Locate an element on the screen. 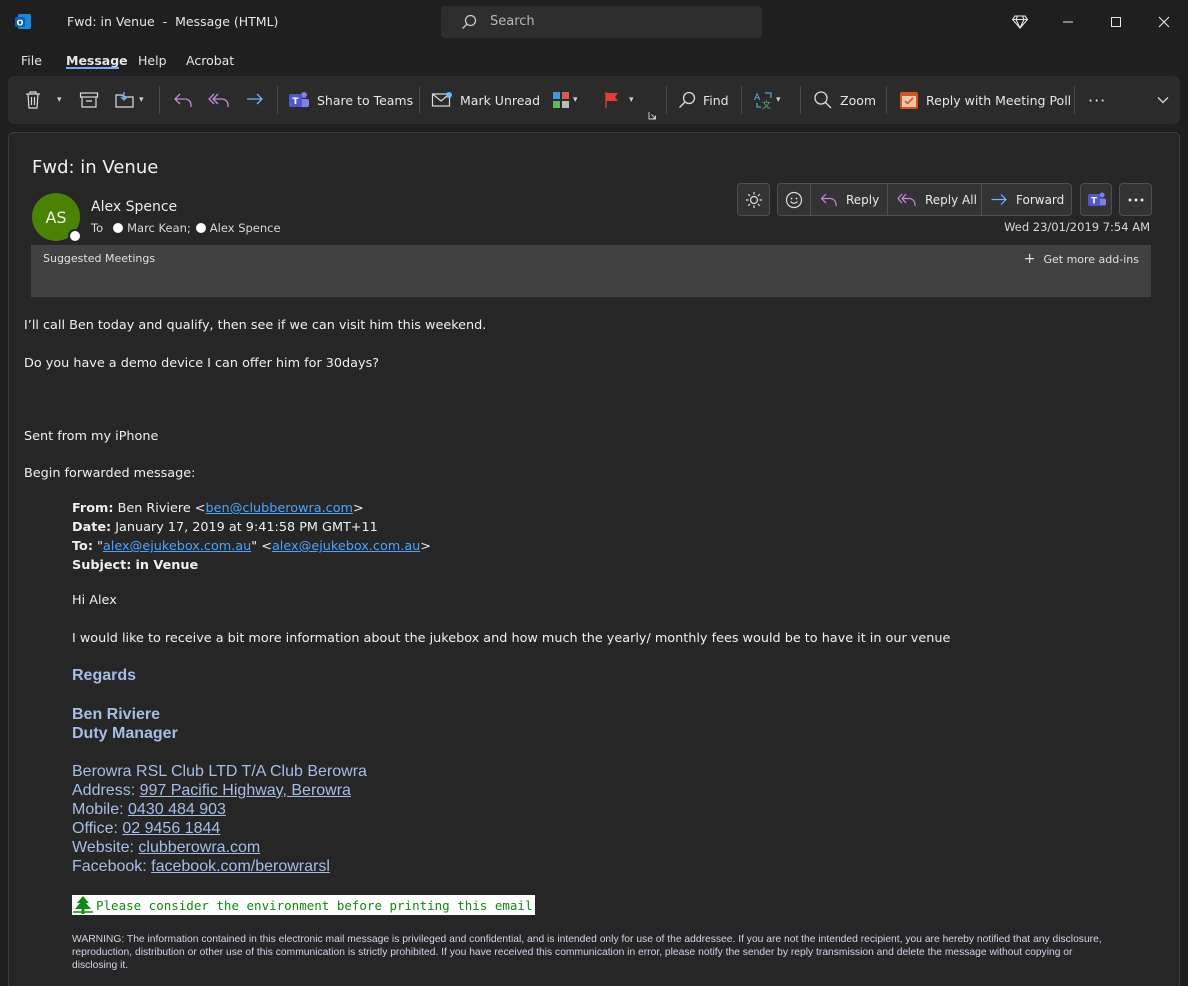  categorize-button: ▾ is located at coordinates (565, 100).